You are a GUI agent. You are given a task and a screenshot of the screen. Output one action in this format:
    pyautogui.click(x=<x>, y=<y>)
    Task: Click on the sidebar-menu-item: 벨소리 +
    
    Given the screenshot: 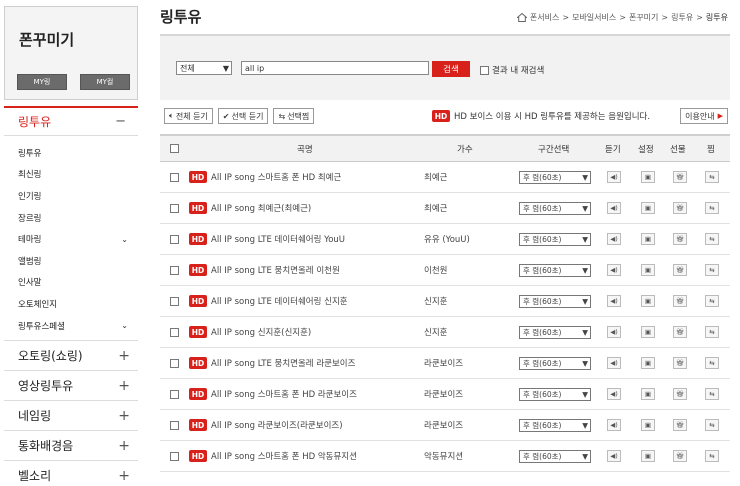 What is the action you would take?
    pyautogui.click(x=71, y=473)
    